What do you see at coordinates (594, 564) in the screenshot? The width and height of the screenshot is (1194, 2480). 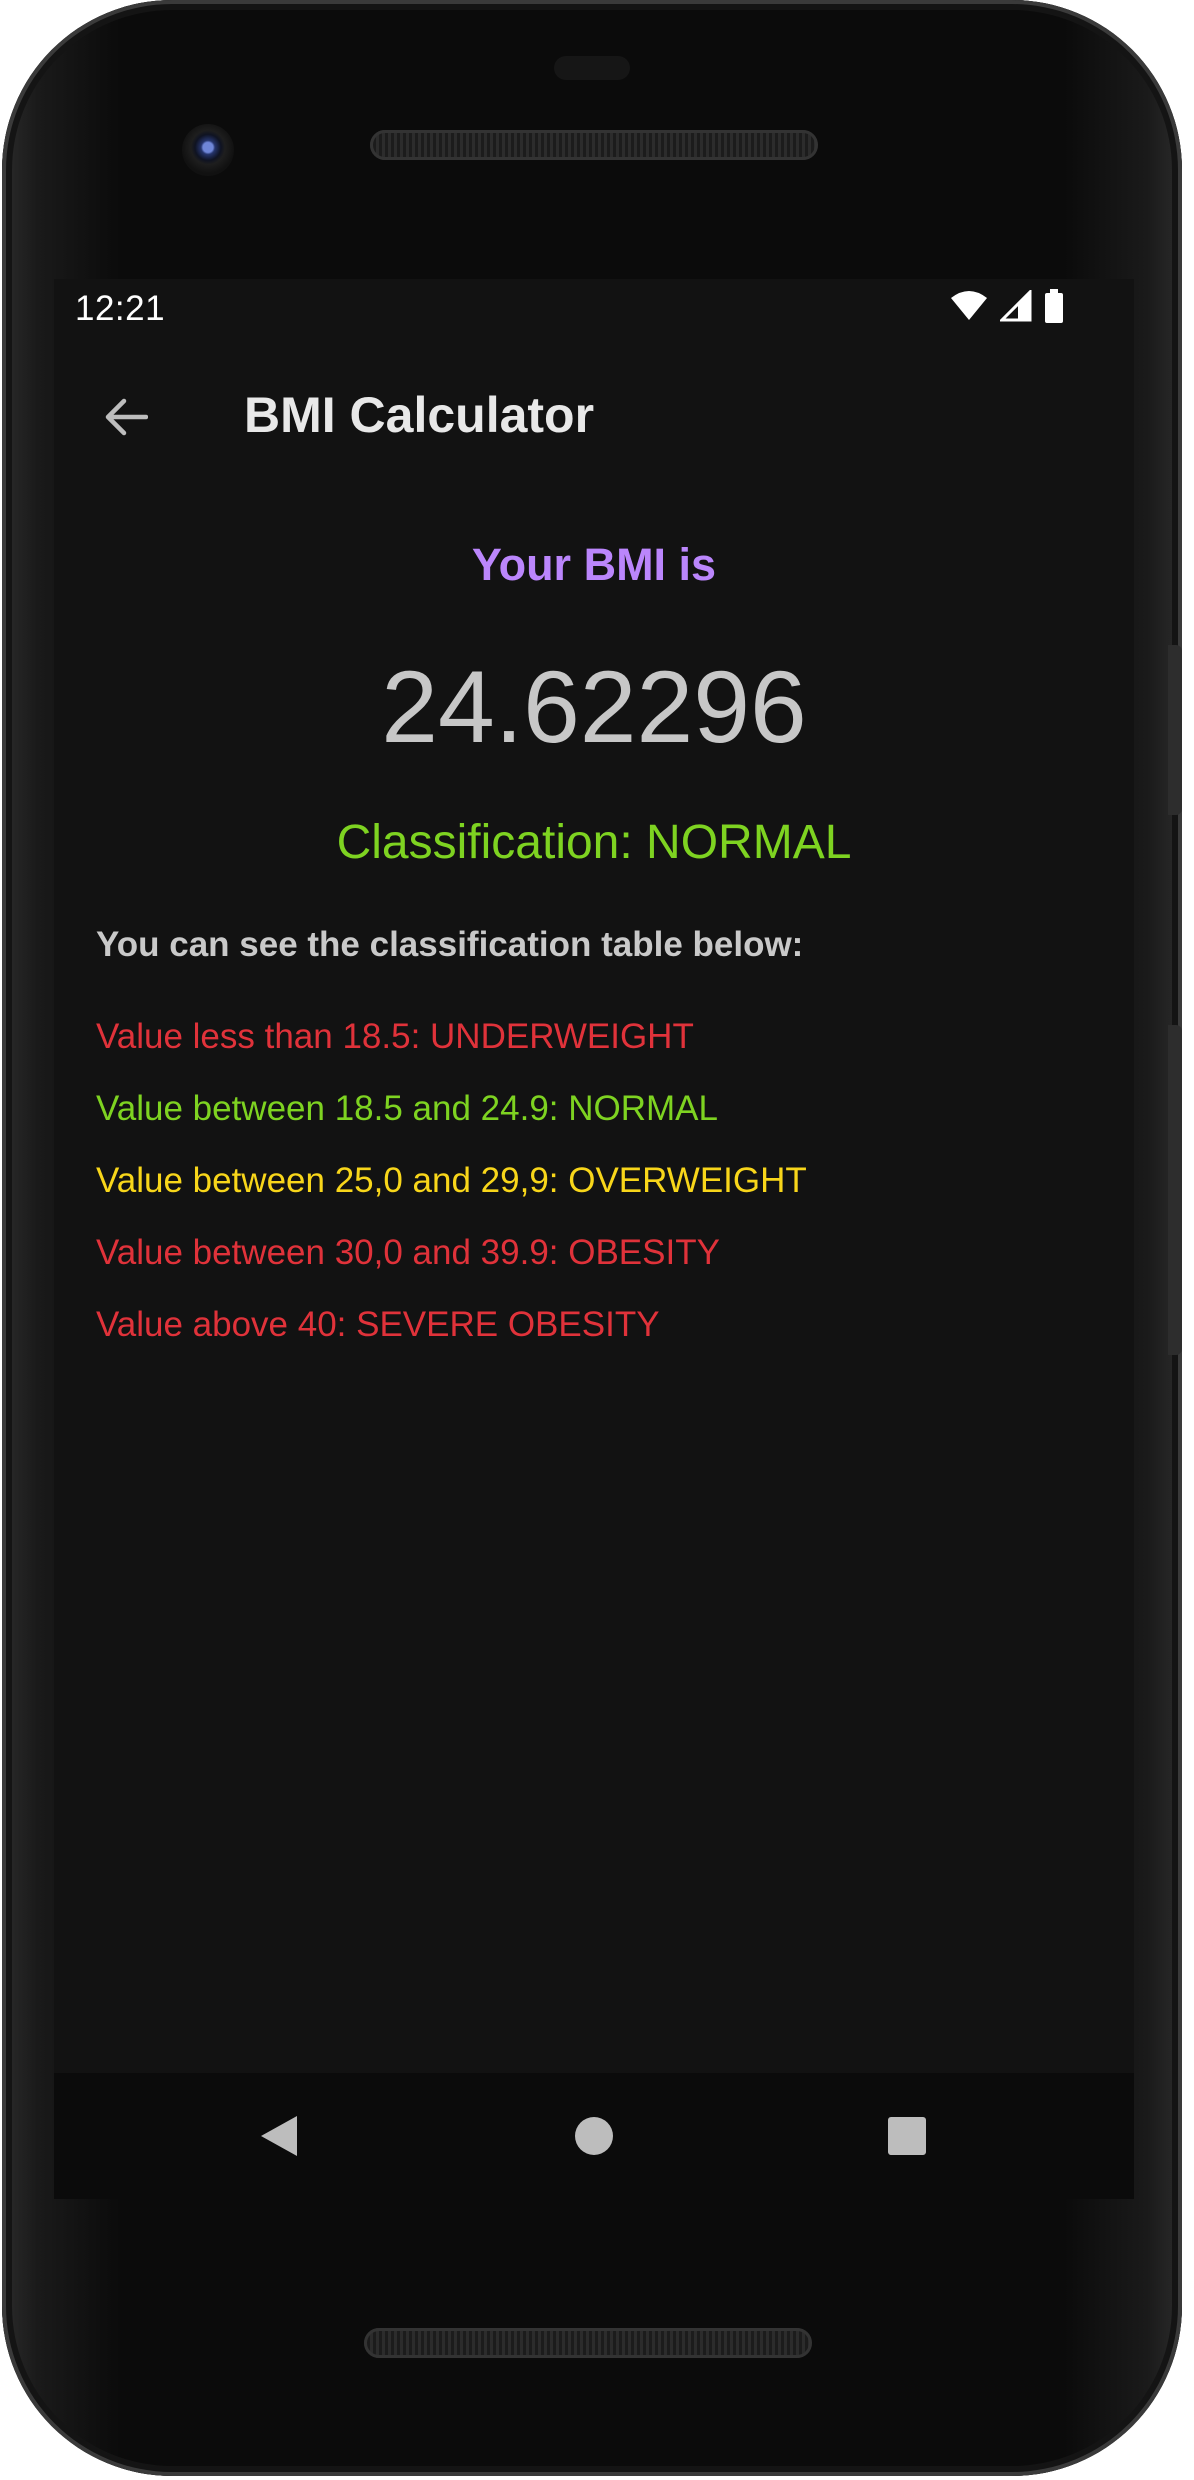 I see `bmi-heading: Your BMI is` at bounding box center [594, 564].